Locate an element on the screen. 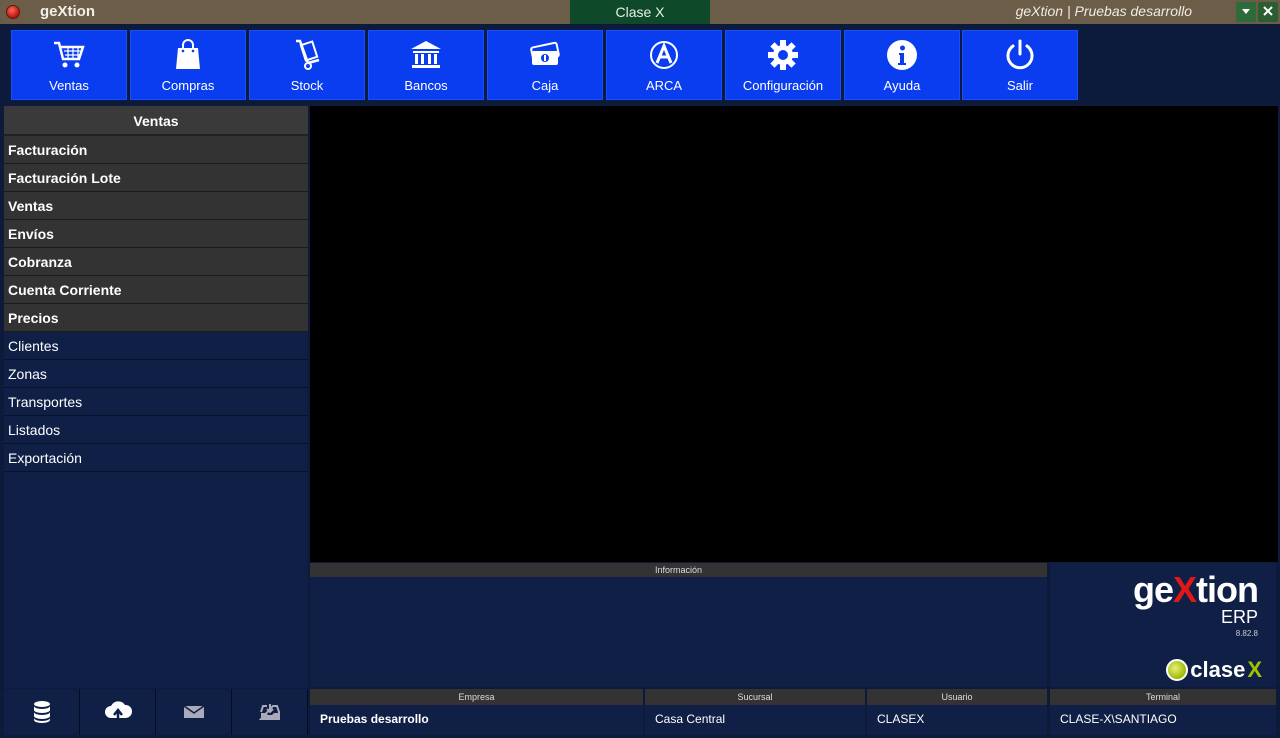  status-terminal-value: CLASE-X\SANTIAGO is located at coordinates (1118, 719).